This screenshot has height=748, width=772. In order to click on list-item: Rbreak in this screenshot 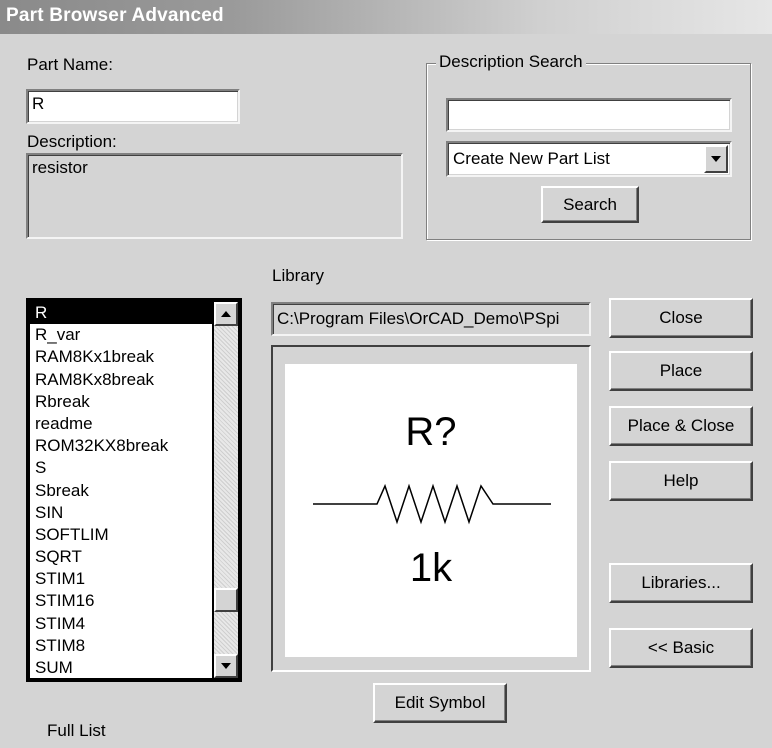, I will do `click(121, 402)`.